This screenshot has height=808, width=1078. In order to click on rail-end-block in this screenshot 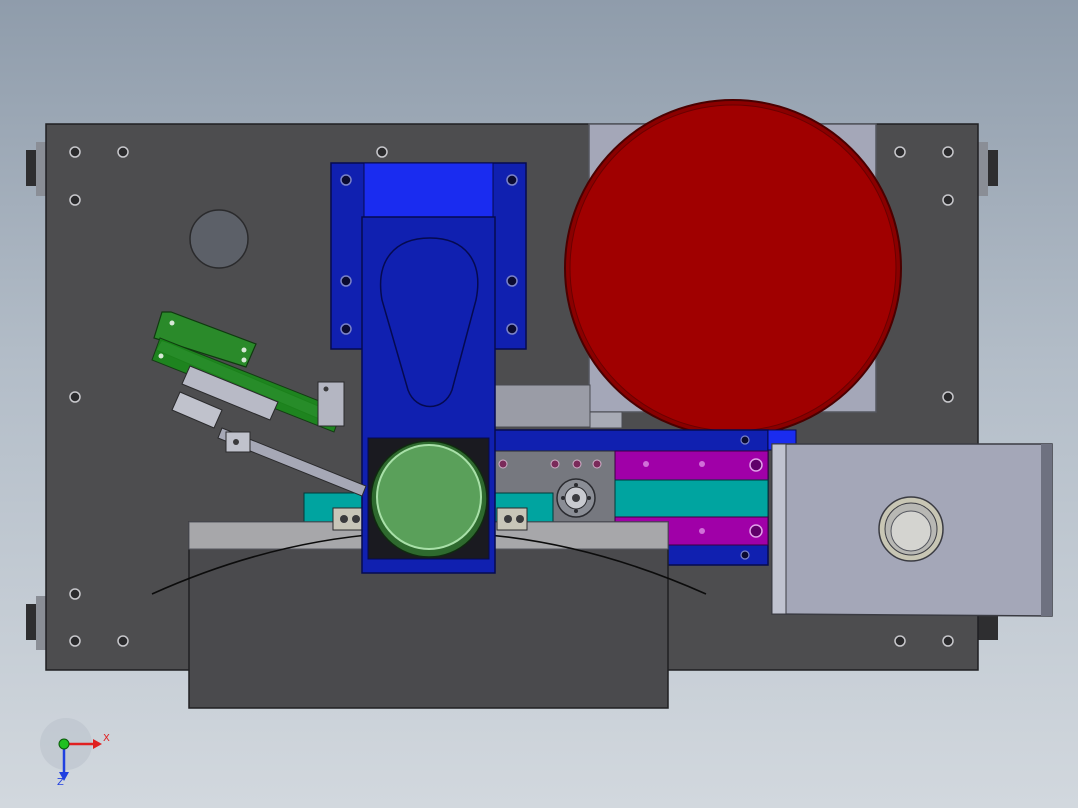, I will do `click(606, 420)`.